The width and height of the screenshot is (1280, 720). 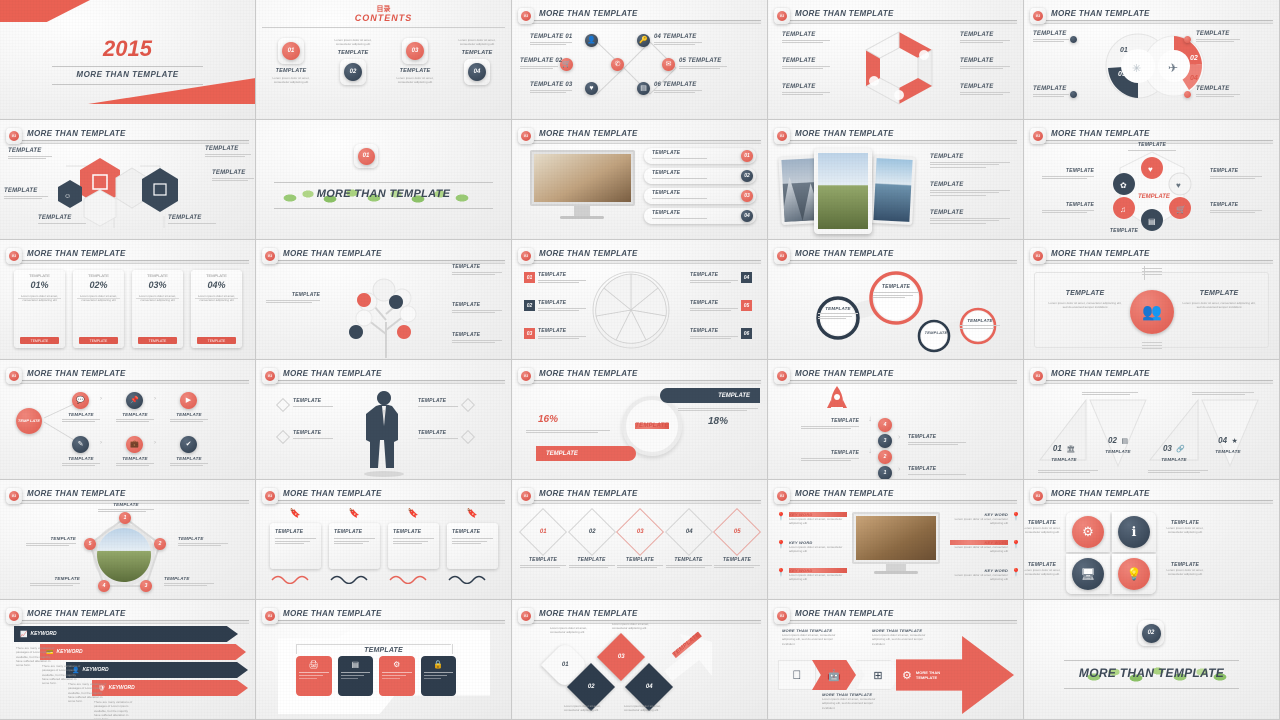 What do you see at coordinates (1151, 633) in the screenshot?
I see `section-badge: 02` at bounding box center [1151, 633].